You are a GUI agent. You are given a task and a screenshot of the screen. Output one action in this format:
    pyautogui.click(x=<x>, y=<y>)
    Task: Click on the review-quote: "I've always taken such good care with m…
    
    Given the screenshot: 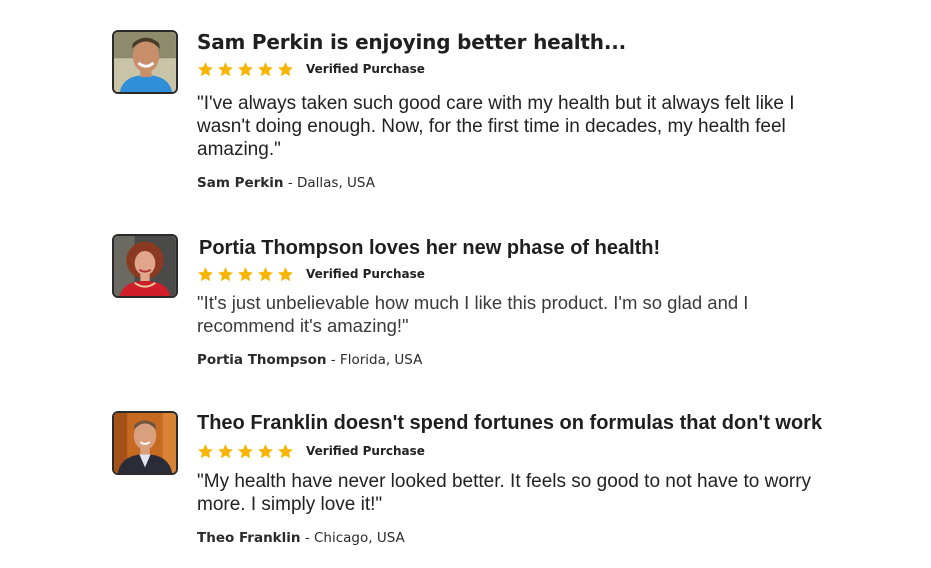 What is the action you would take?
    pyautogui.click(x=496, y=126)
    